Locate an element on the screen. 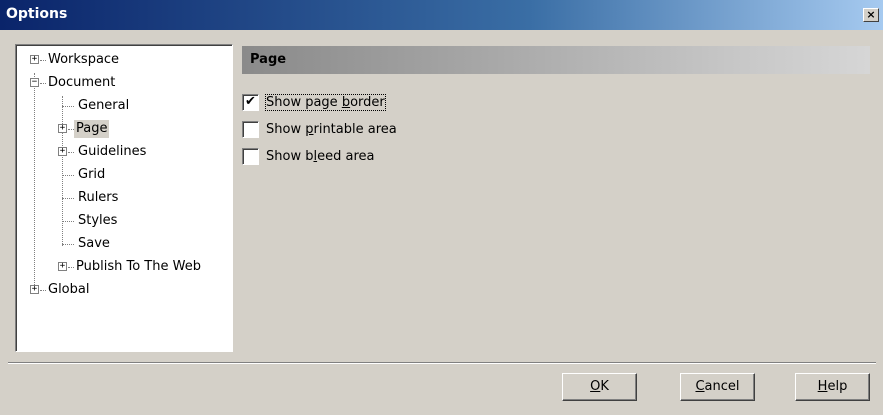 The width and height of the screenshot is (883, 415). cancel-button: Cancel is located at coordinates (717, 387).